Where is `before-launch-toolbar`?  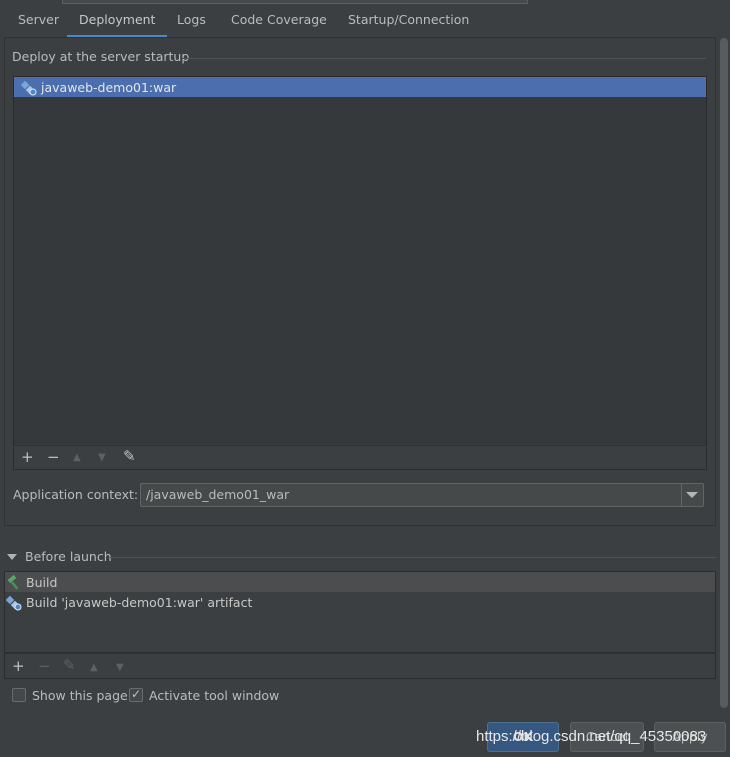 before-launch-toolbar is located at coordinates (360, 666).